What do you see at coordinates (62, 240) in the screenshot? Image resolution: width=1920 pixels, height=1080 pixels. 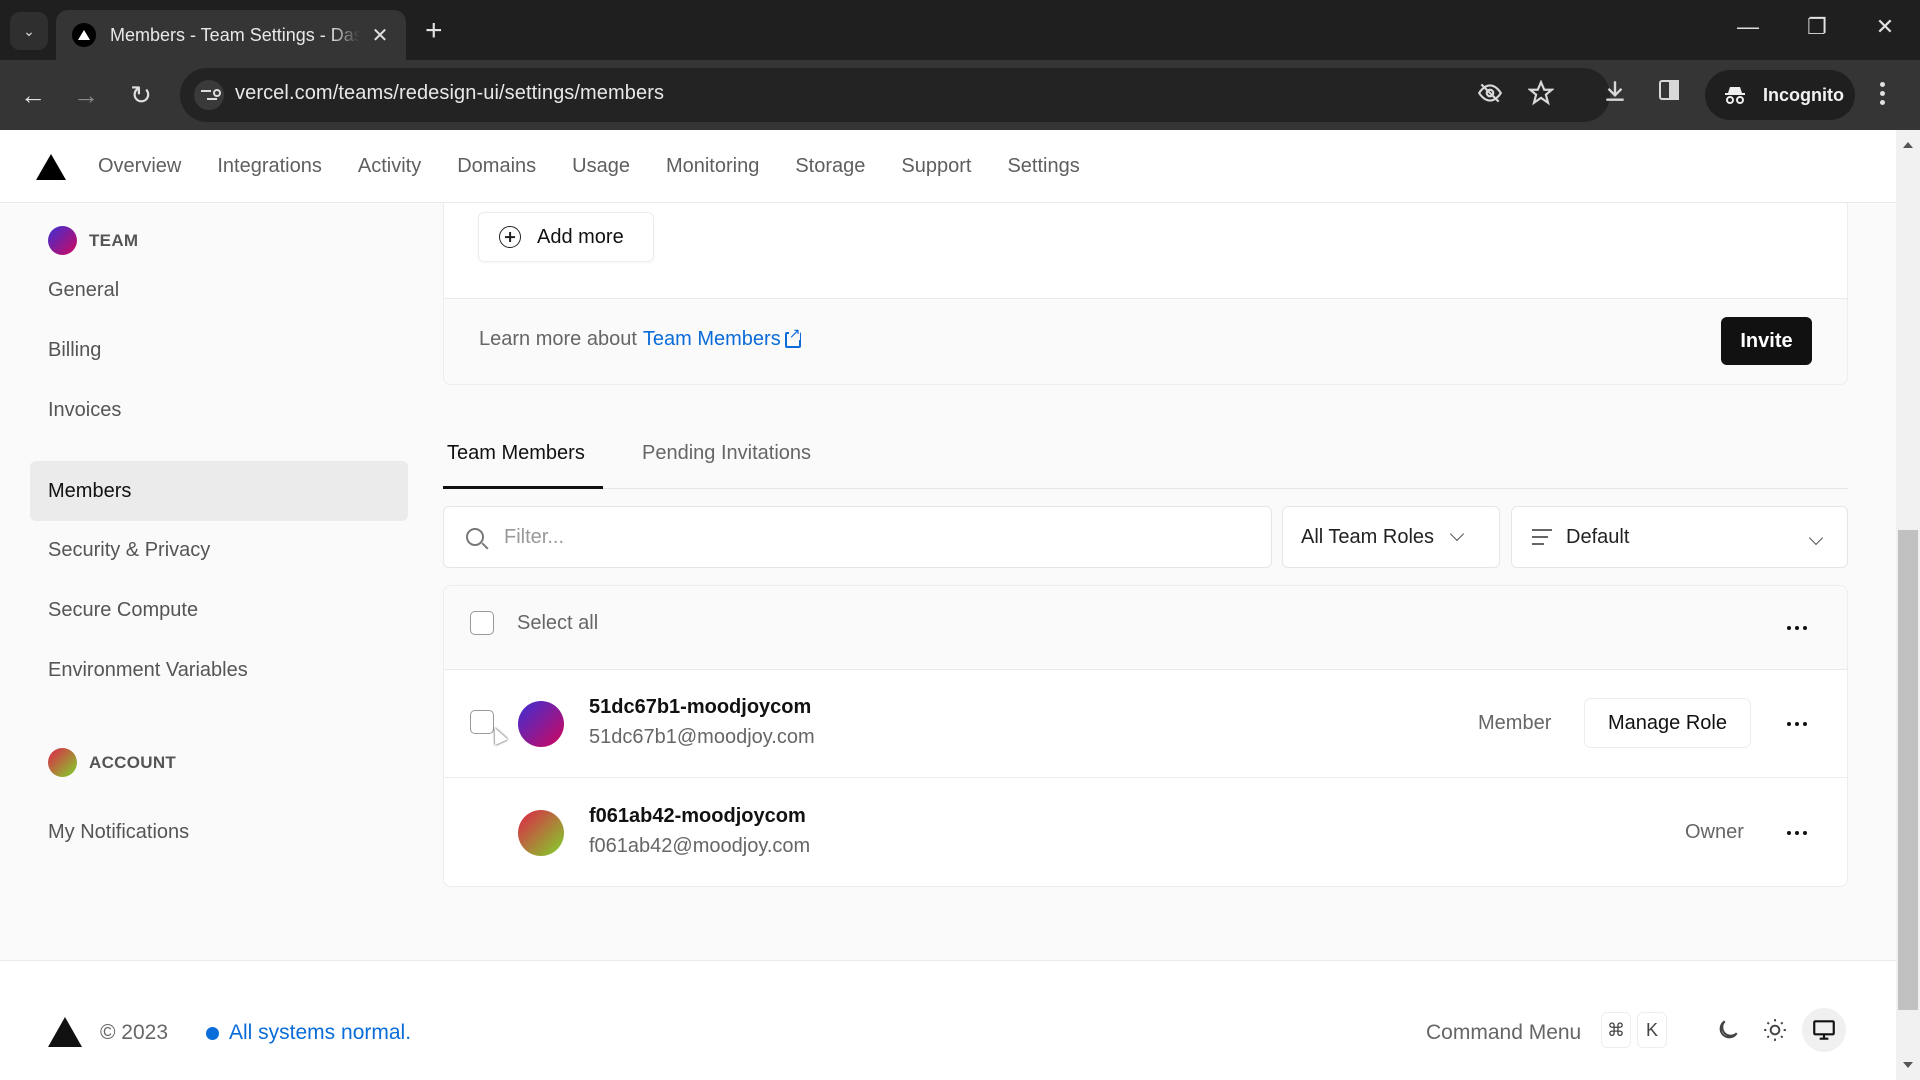 I see `team-avatar` at bounding box center [62, 240].